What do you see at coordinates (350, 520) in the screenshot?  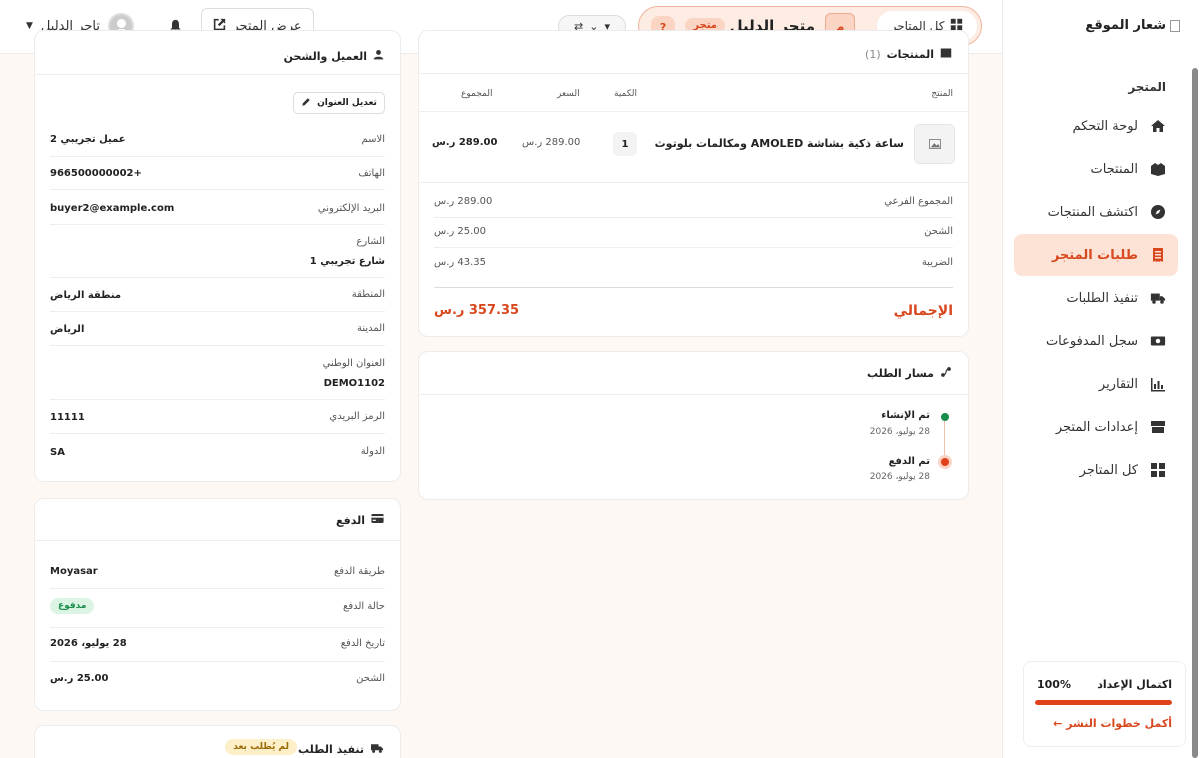 I see `payment-title: الدفع` at bounding box center [350, 520].